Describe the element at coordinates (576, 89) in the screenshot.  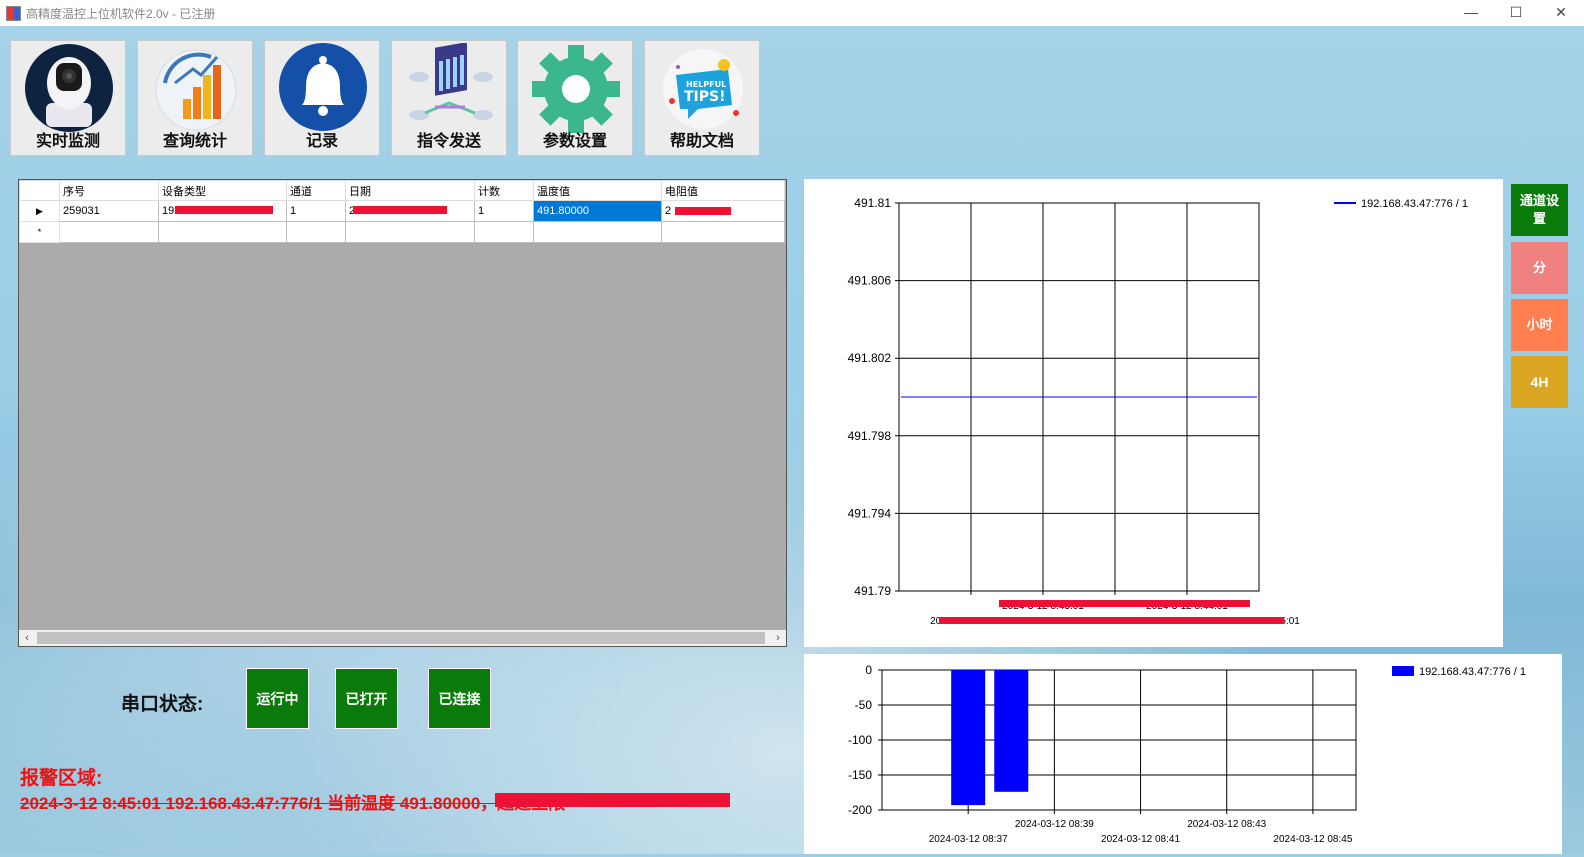
I see `gear-icon` at that location.